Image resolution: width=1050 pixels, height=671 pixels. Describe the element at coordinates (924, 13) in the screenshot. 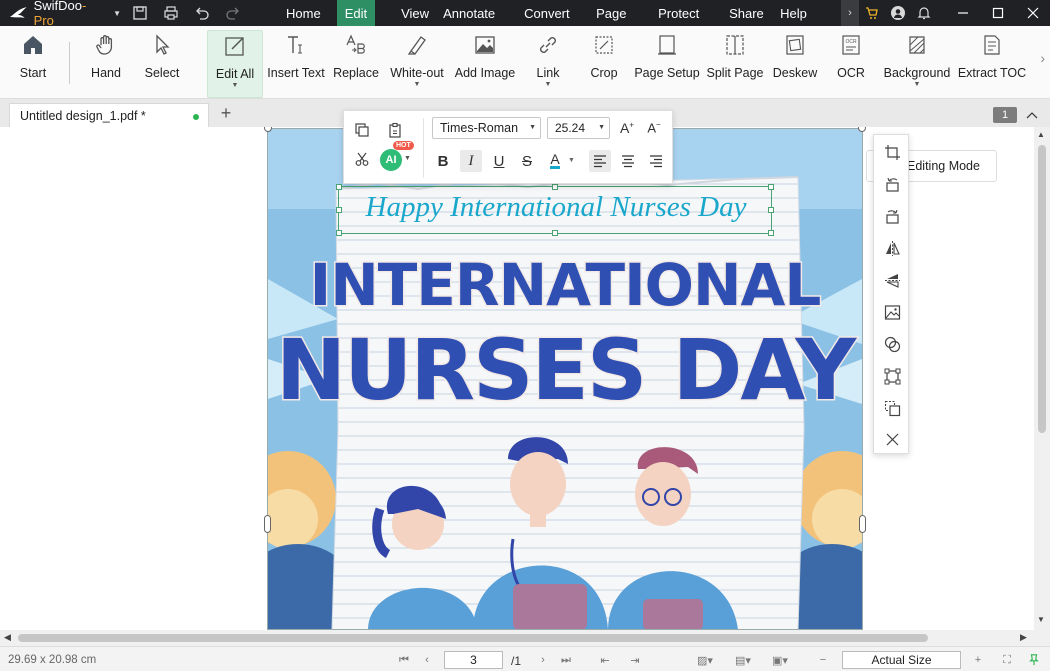

I see `notifications-button` at that location.